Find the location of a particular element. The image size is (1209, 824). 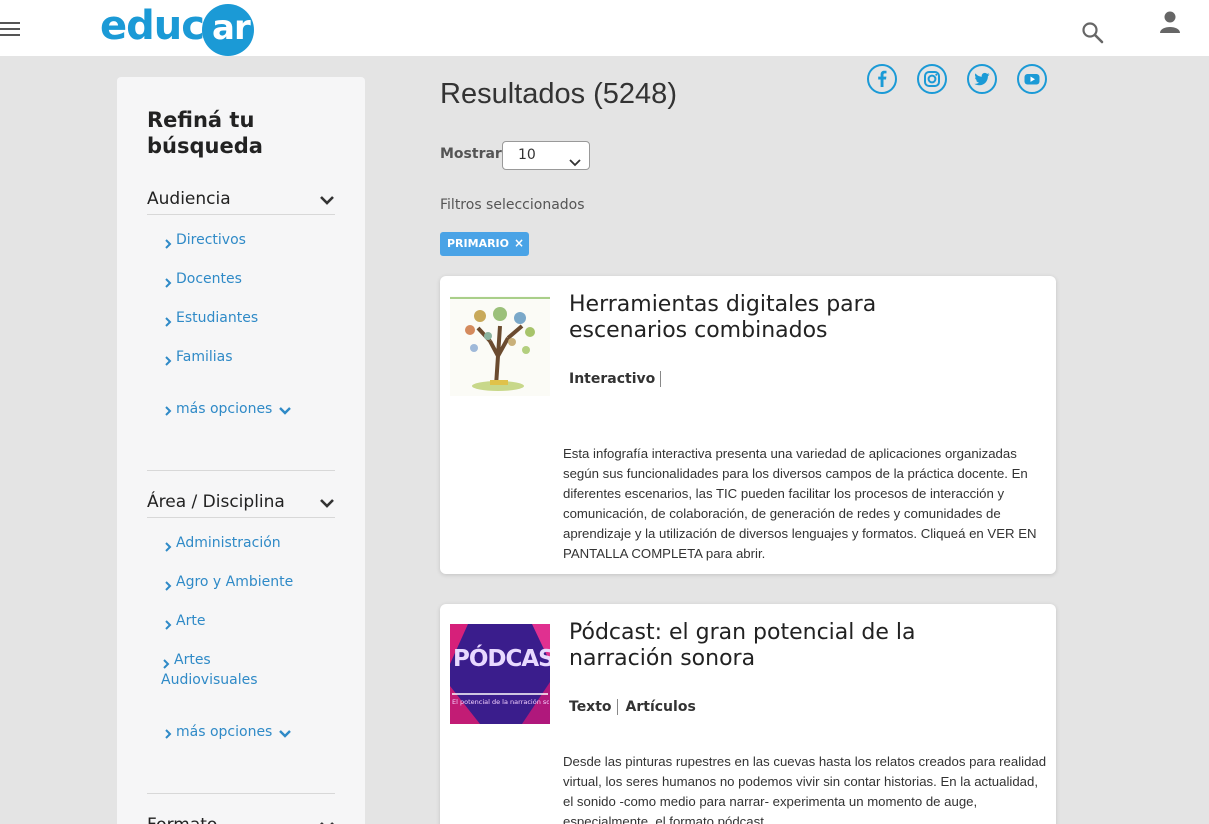

sidebar-item-label: Arte is located at coordinates (191, 621).